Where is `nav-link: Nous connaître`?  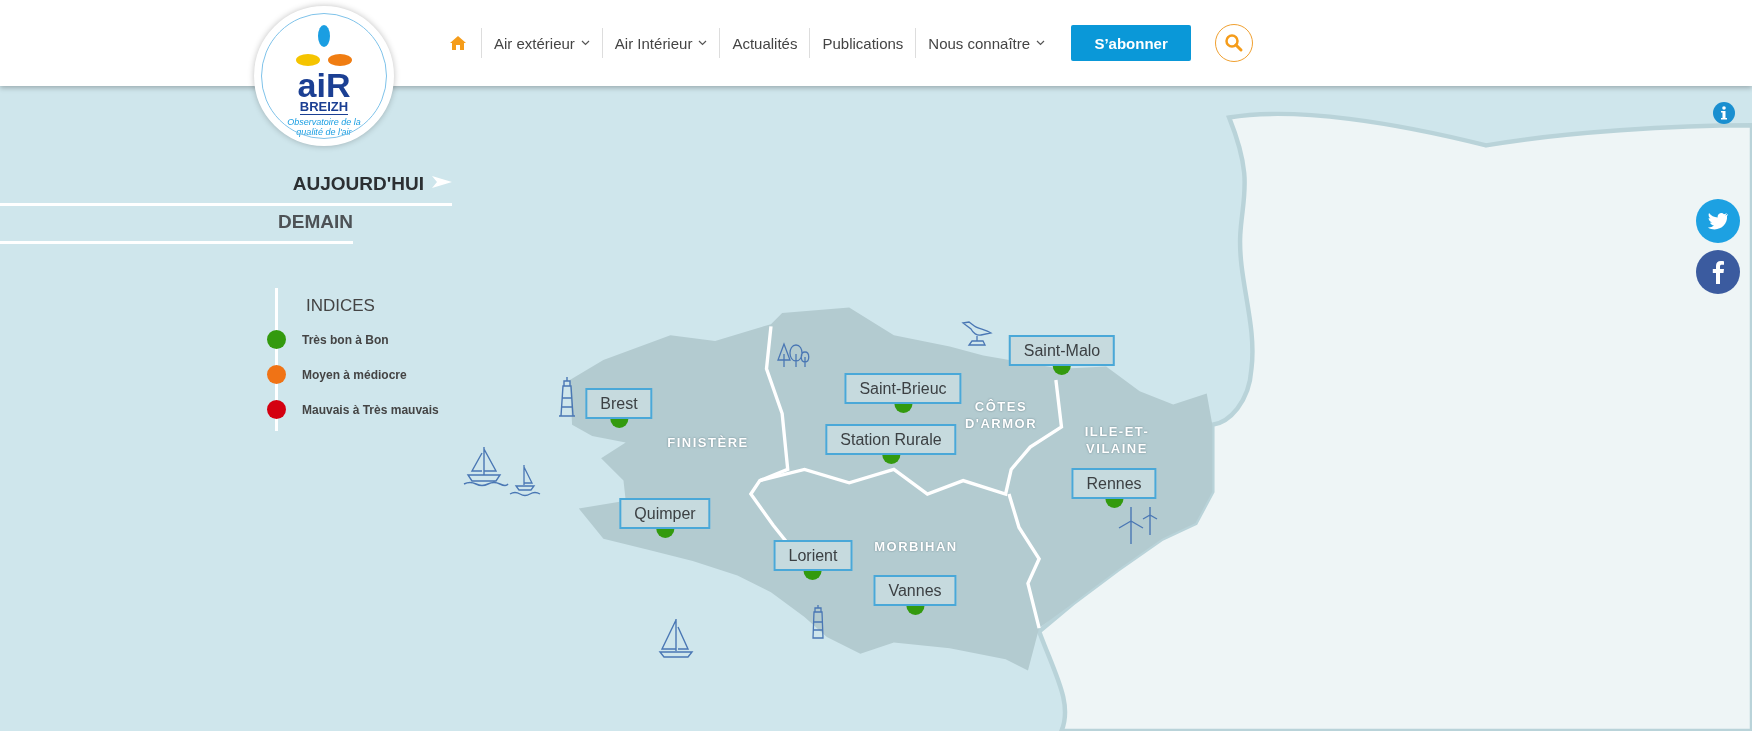
nav-link: Nous connaître is located at coordinates (987, 43).